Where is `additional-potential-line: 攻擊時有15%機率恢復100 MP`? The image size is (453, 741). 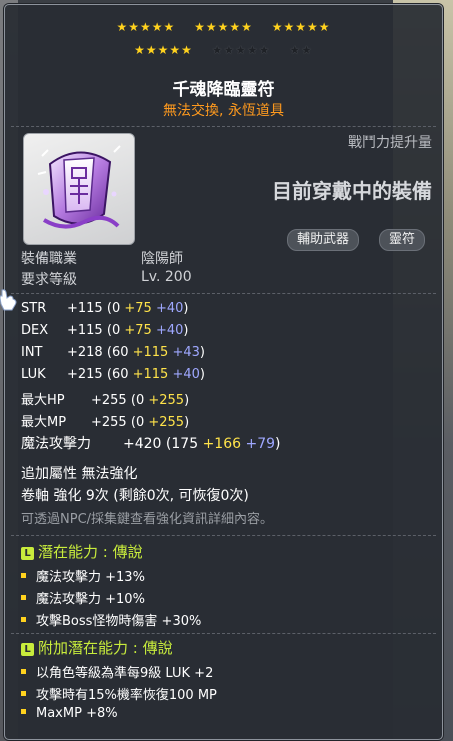
additional-potential-line: 攻擊時有15%機率恢復100 MP is located at coordinates (119, 693).